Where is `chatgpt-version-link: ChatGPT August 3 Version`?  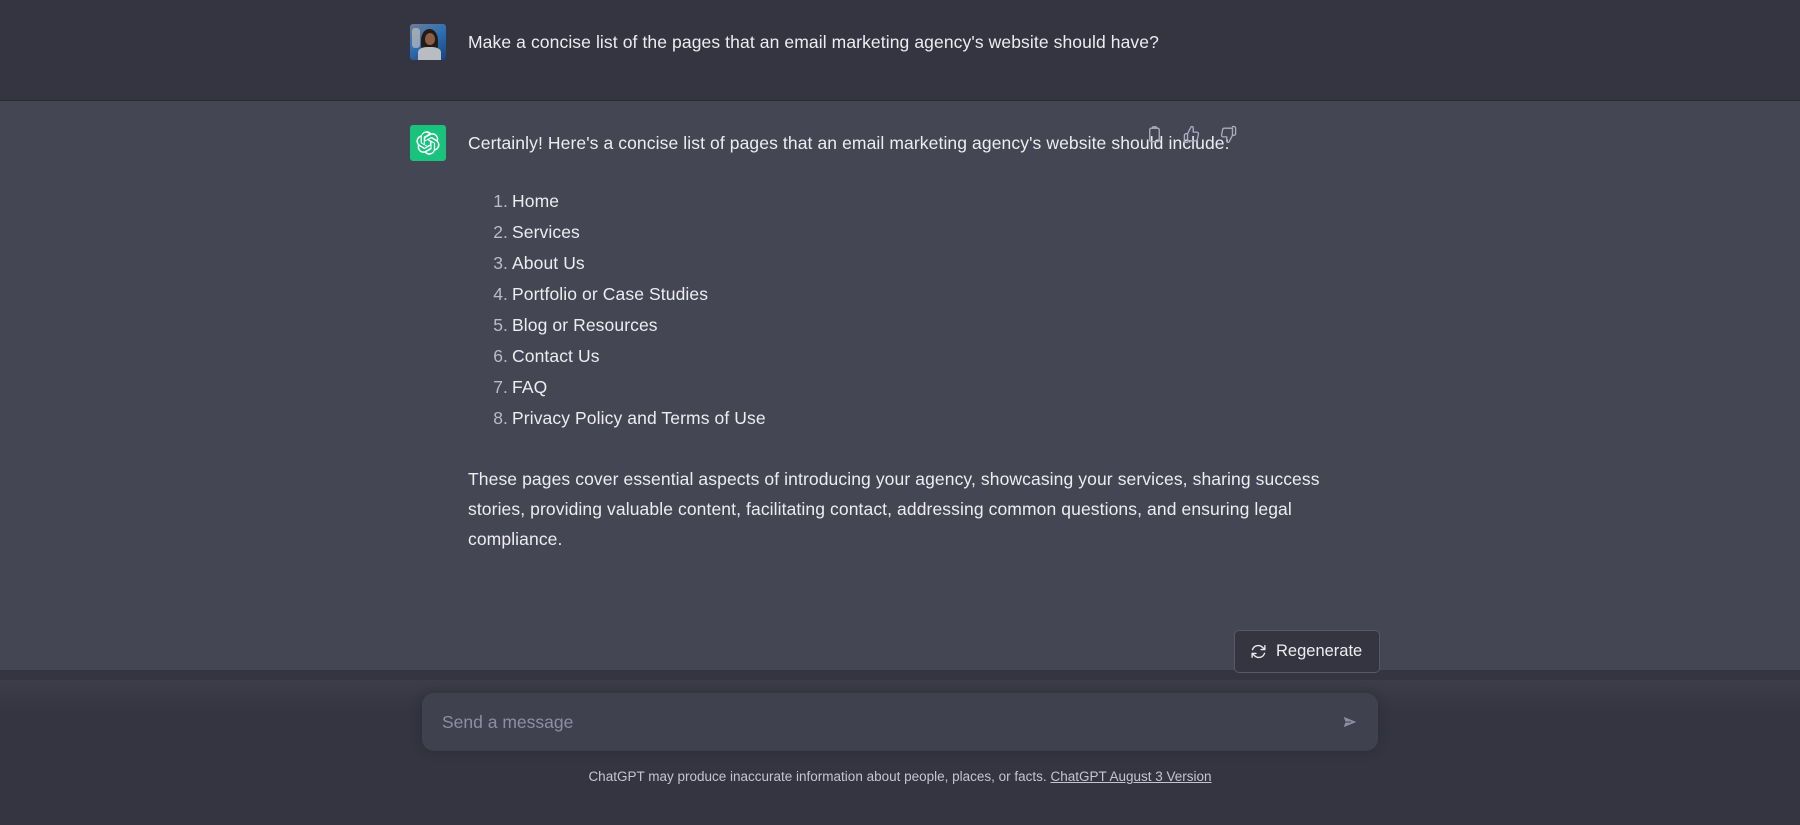
chatgpt-version-link: ChatGPT August 3 Version is located at coordinates (1130, 776).